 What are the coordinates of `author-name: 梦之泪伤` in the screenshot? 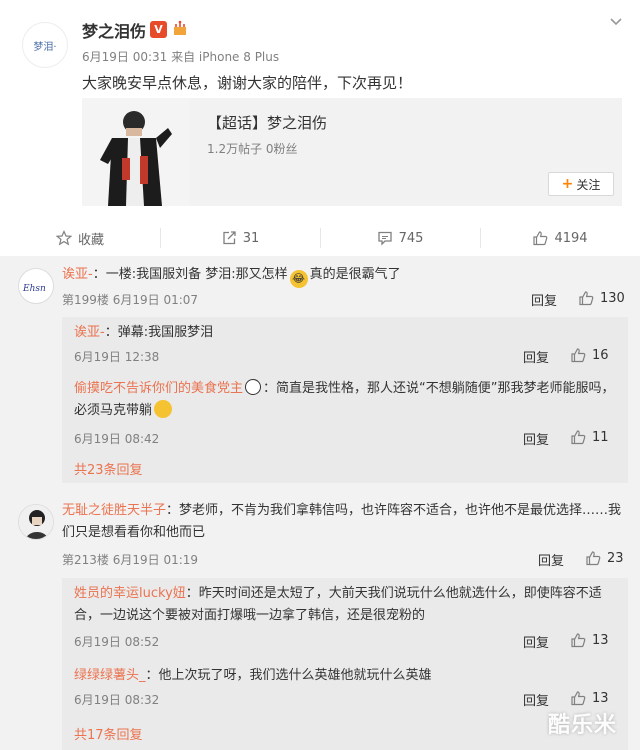 It's located at (114, 30).